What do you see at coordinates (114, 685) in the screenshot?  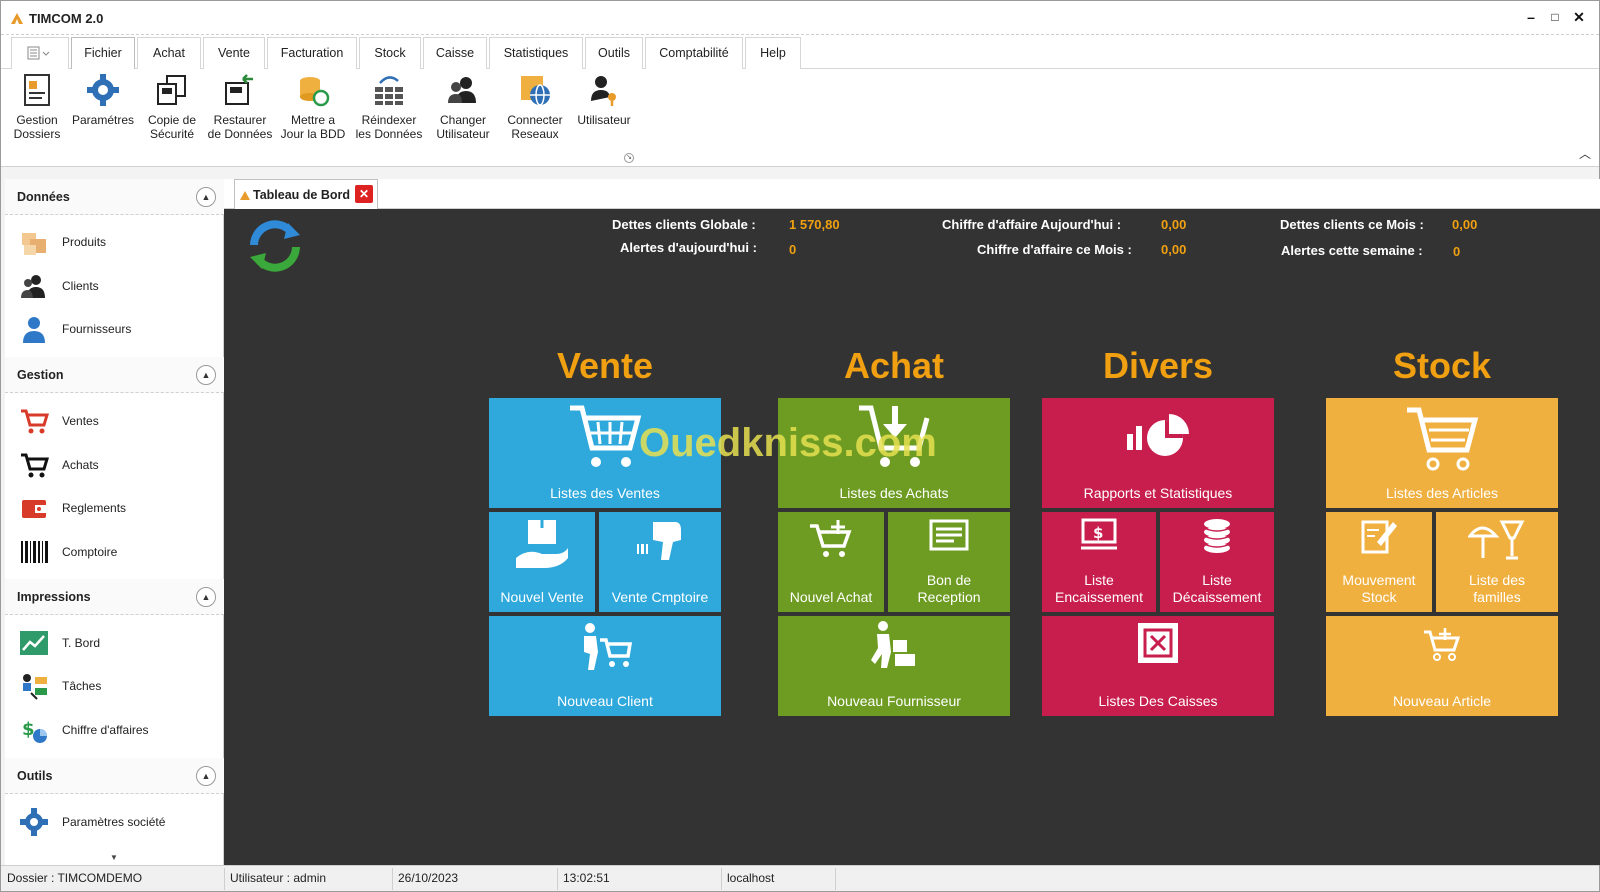 I see `sidebar-item-taches: Tâches` at bounding box center [114, 685].